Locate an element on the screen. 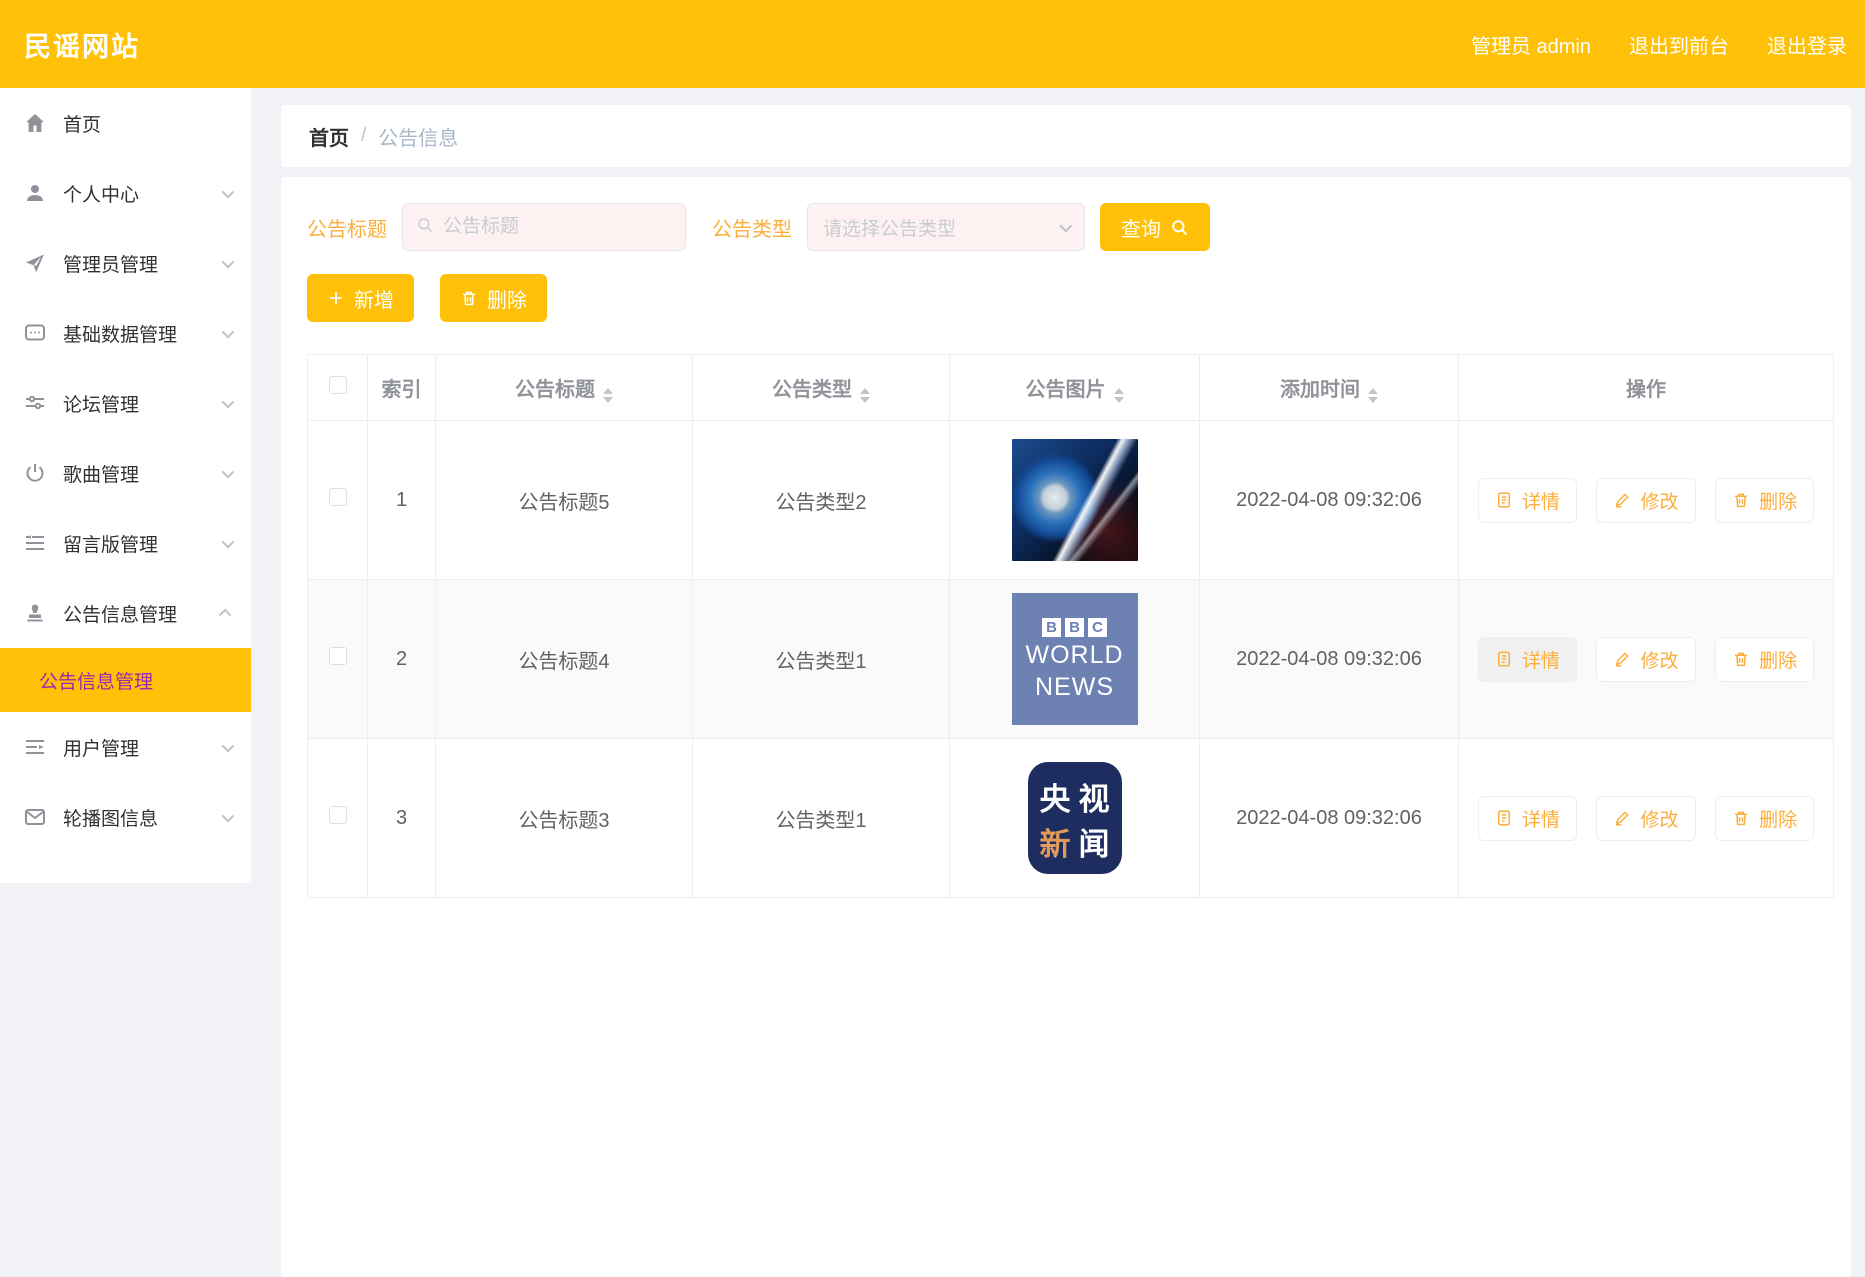 This screenshot has height=1277, width=1865. sidebar-subitem-label: 公告信息管理 is located at coordinates (96, 682).